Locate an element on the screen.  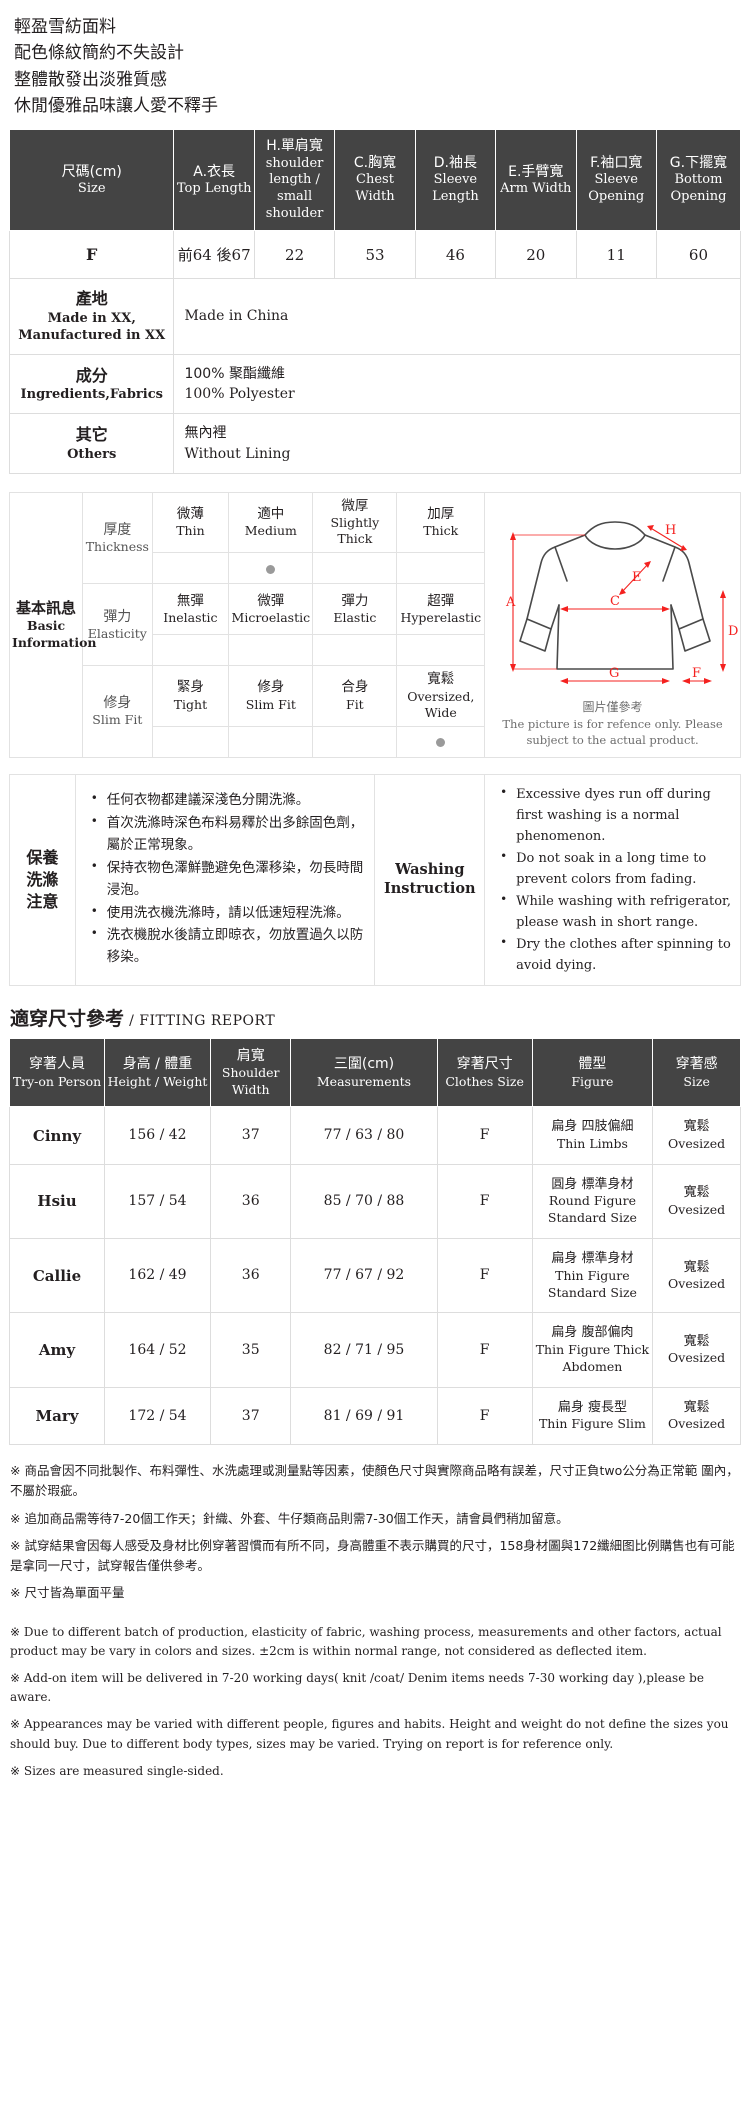
origin-label: 產地 Made in XX, Manufactured in XX is located at coordinates (91, 316).